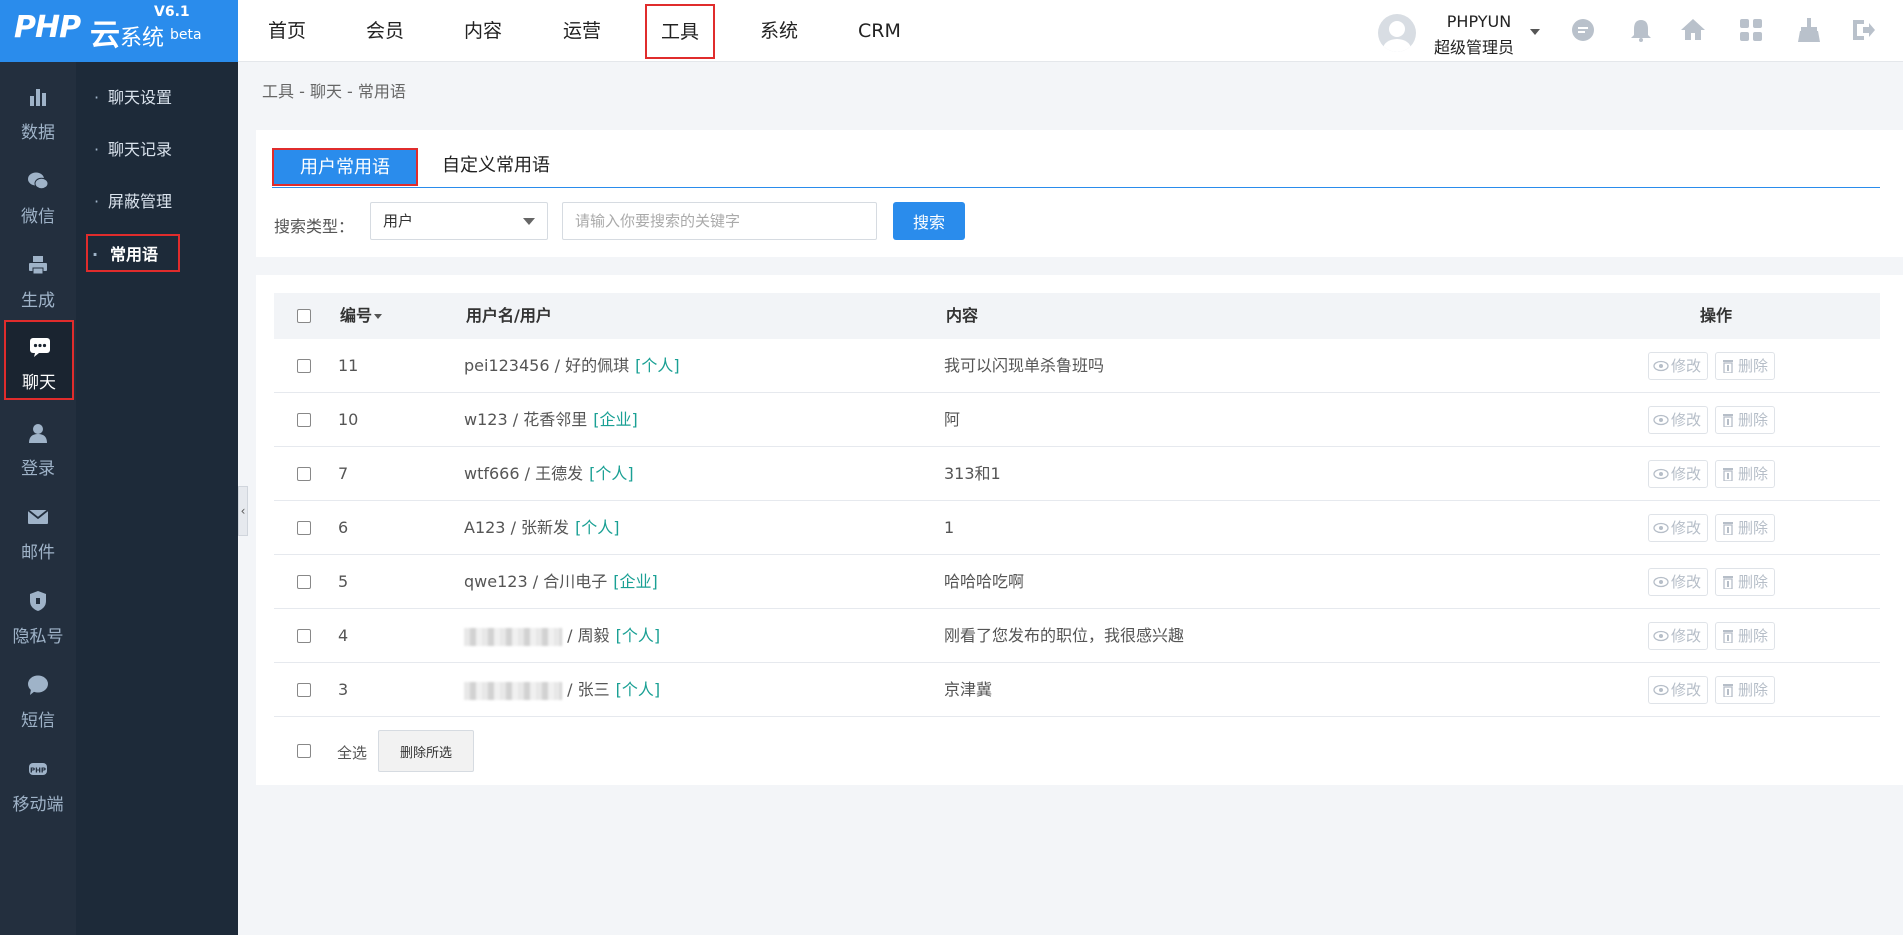  I want to click on select-all-header-checkbox, so click(304, 316).